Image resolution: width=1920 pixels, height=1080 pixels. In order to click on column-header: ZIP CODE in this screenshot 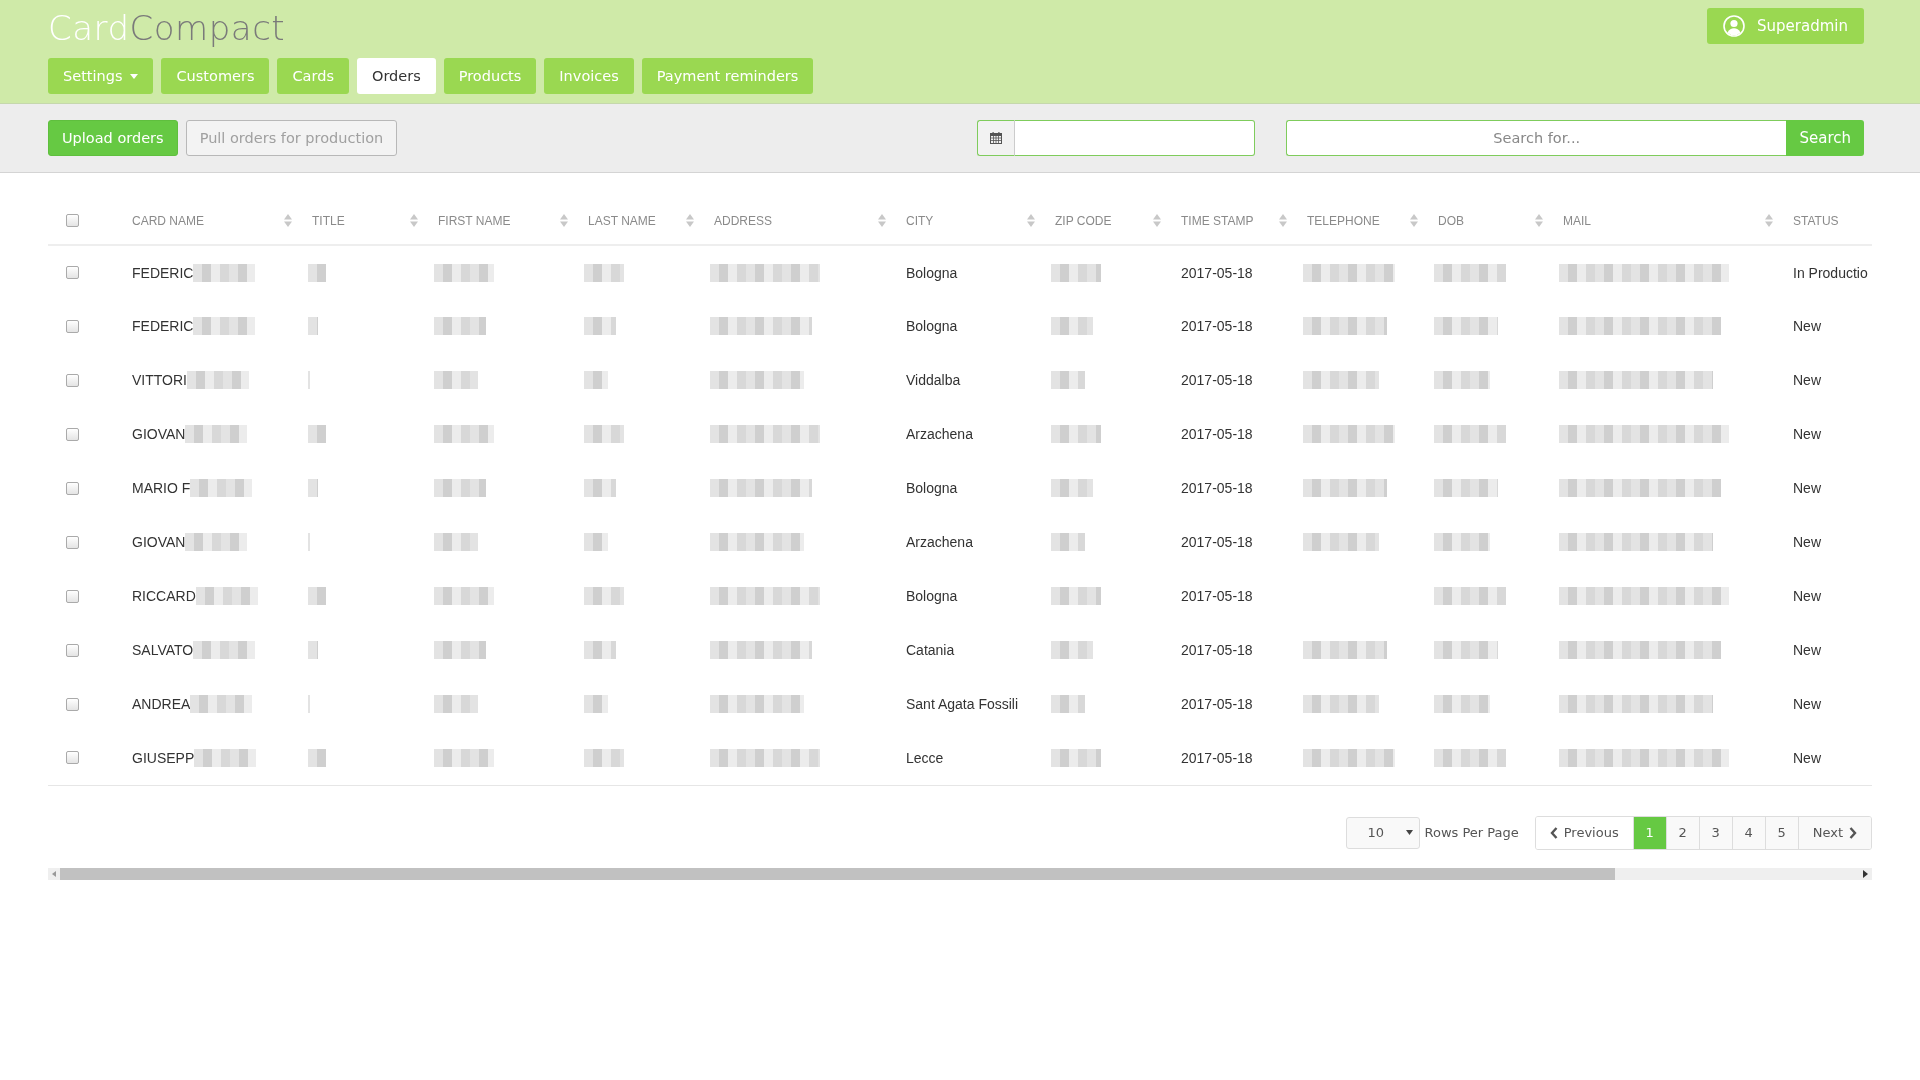, I will do `click(1112, 220)`.